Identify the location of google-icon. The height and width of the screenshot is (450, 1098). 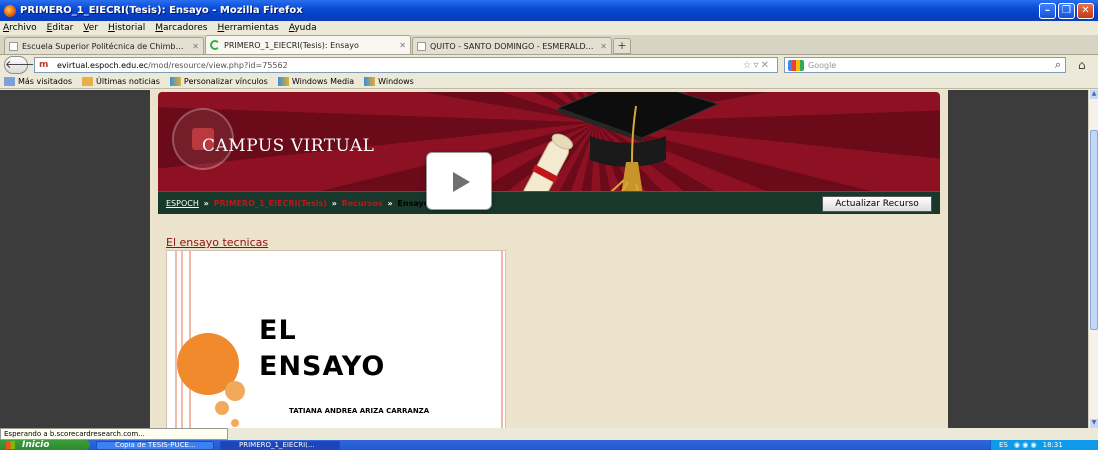
(796, 65).